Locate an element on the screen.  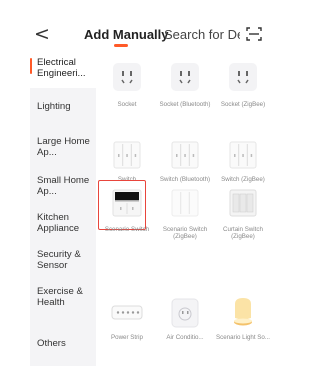
grid-item-label: Scenario Switch (ZigBee) is located at coordinates (185, 233).